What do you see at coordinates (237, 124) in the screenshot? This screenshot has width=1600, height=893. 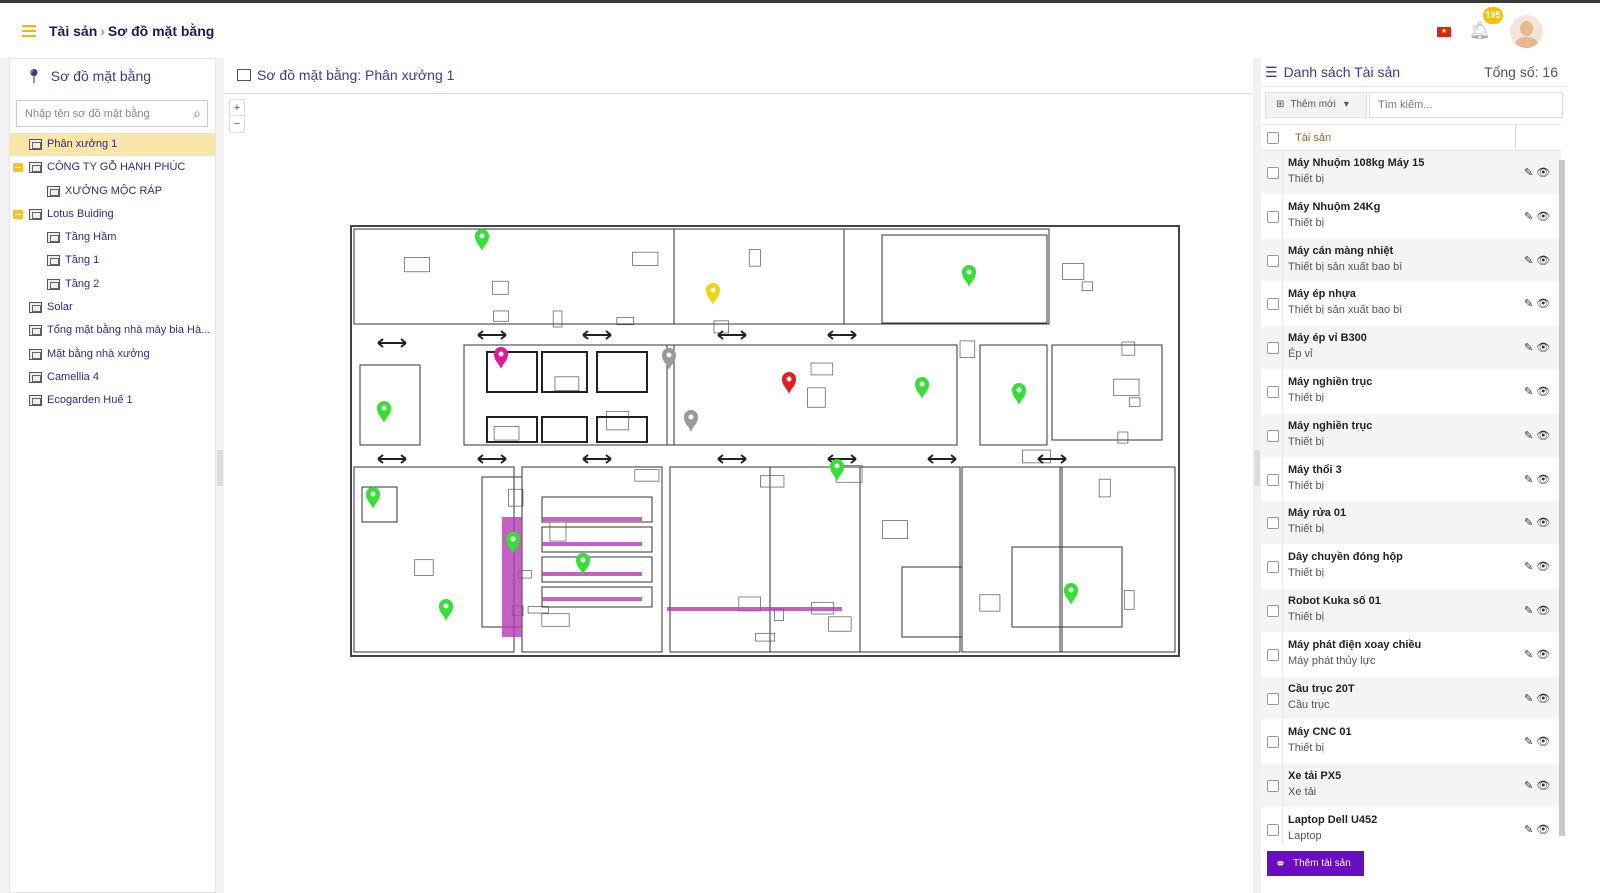 I see `zoom-out-button: −` at bounding box center [237, 124].